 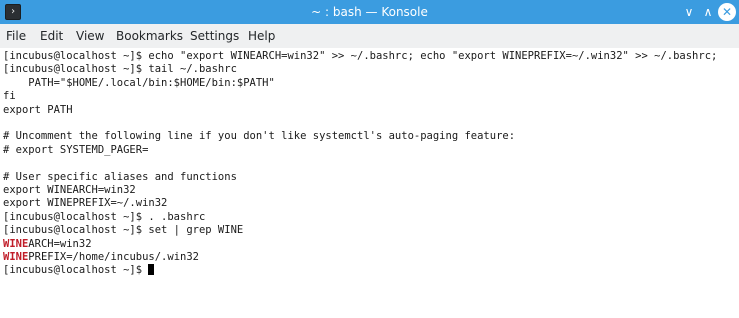 I want to click on grep-result-line: WINEPREFIX=/home/incubus/.win32, so click(x=101, y=257).